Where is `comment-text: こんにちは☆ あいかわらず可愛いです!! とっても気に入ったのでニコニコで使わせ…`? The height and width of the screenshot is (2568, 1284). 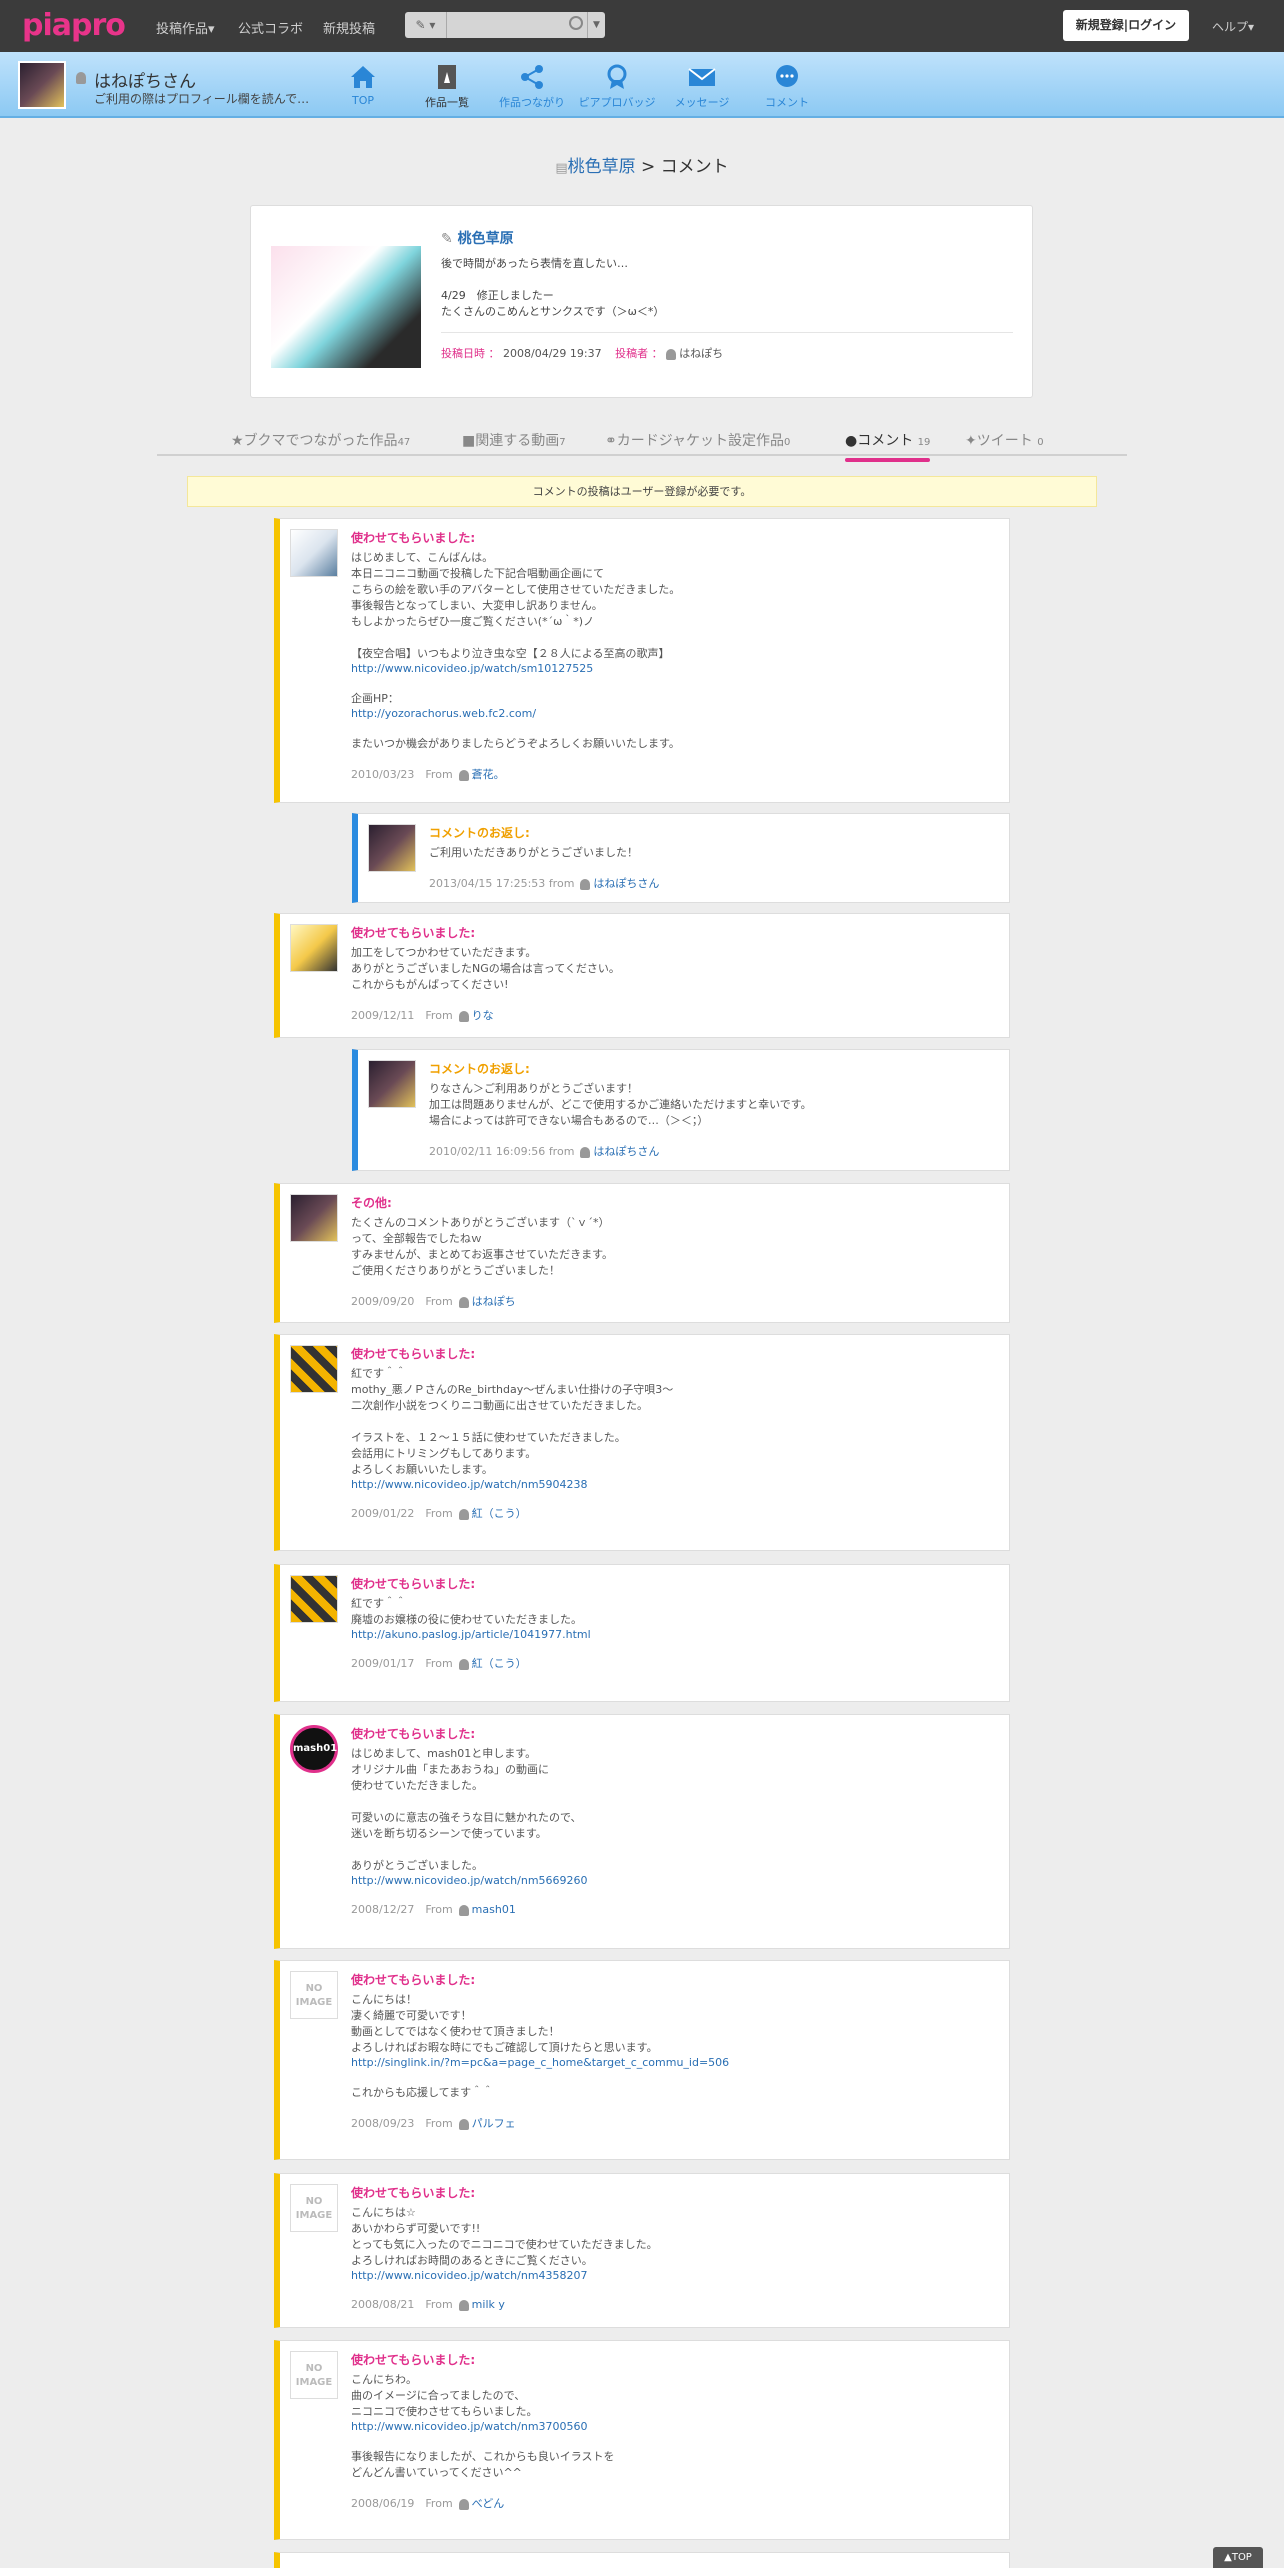 comment-text: こんにちは☆ あいかわらず可愛いです!! とっても気に入ったのでニコニコで使わせ… is located at coordinates (504, 2236).